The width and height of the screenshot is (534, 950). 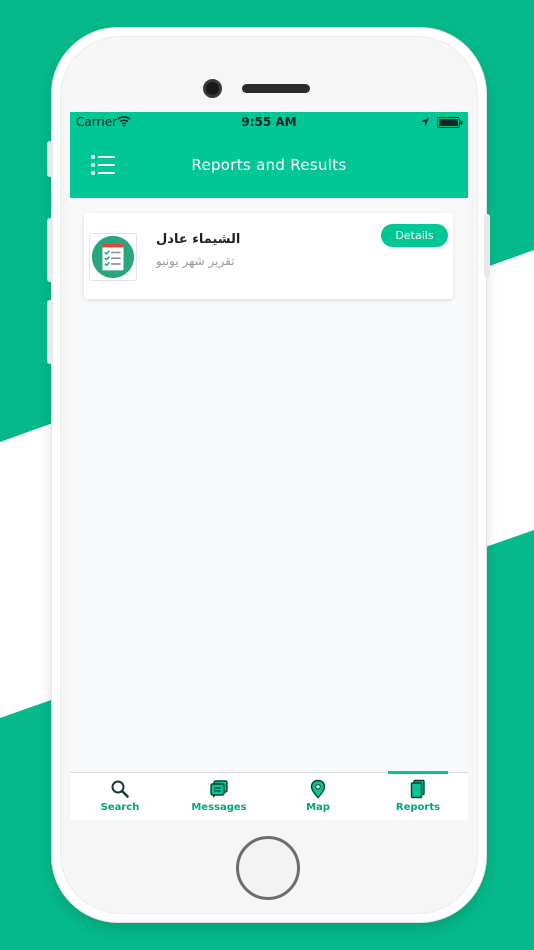 I want to click on tab-bar: Search Messages Map Reports, so click(x=269, y=795).